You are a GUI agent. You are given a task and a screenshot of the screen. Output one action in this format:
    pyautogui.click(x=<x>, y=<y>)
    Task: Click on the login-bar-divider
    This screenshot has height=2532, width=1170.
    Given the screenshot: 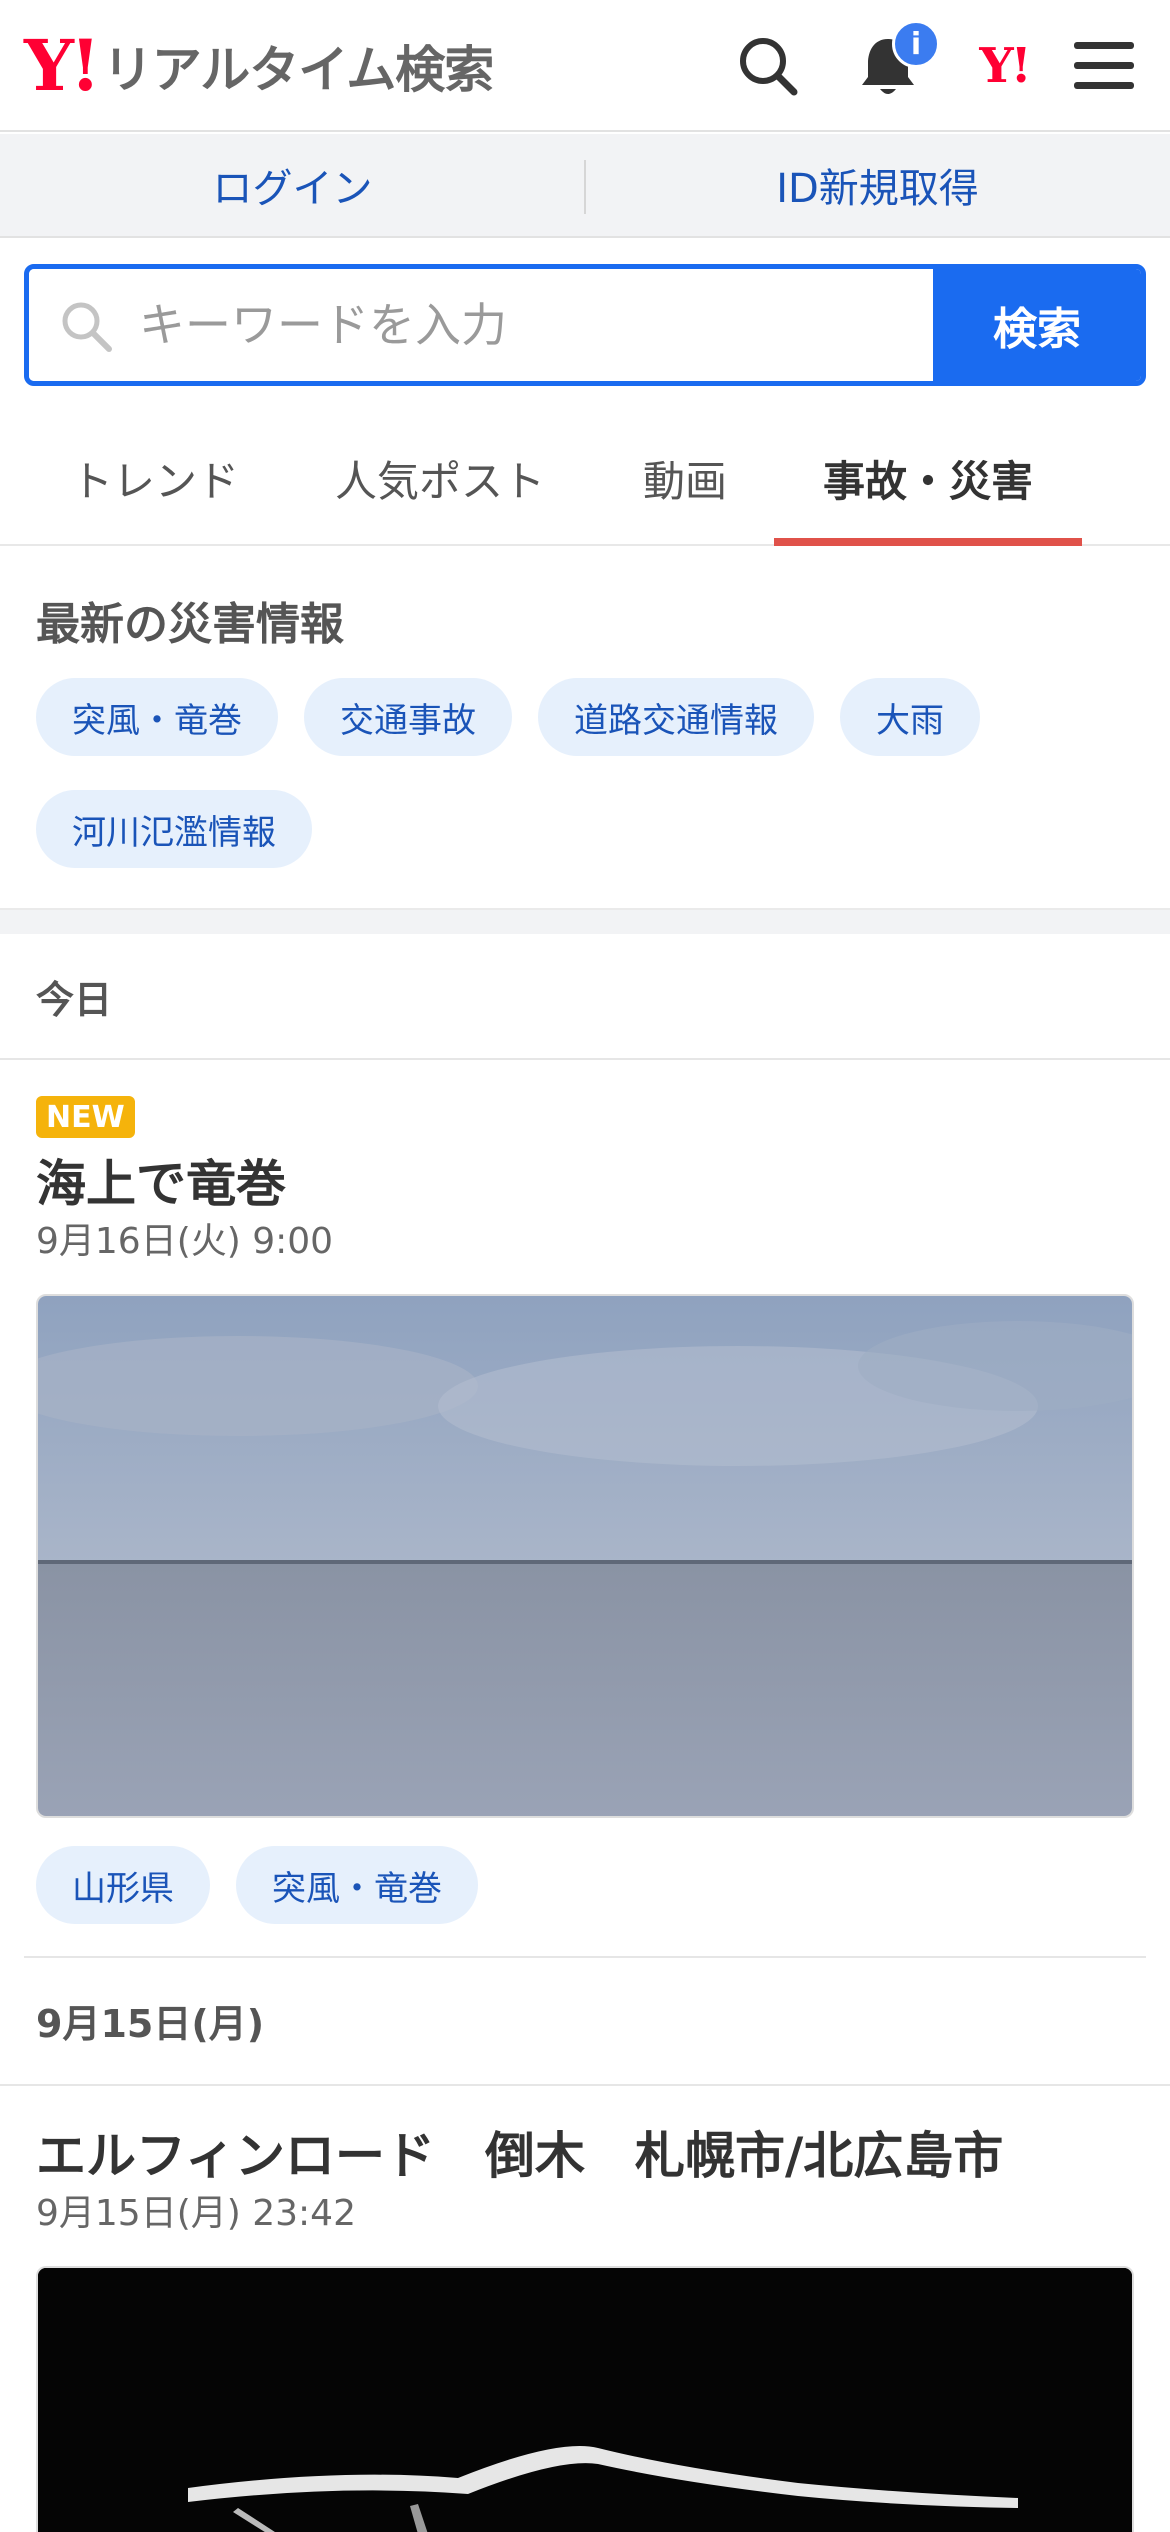 What is the action you would take?
    pyautogui.click(x=585, y=187)
    